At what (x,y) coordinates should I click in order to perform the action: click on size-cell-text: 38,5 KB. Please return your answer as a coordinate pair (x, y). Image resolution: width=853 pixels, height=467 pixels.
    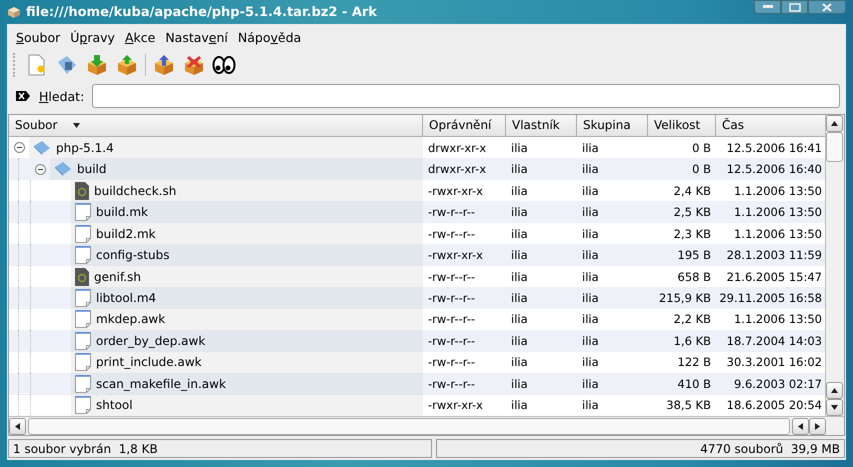
    Looking at the image, I should click on (688, 405).